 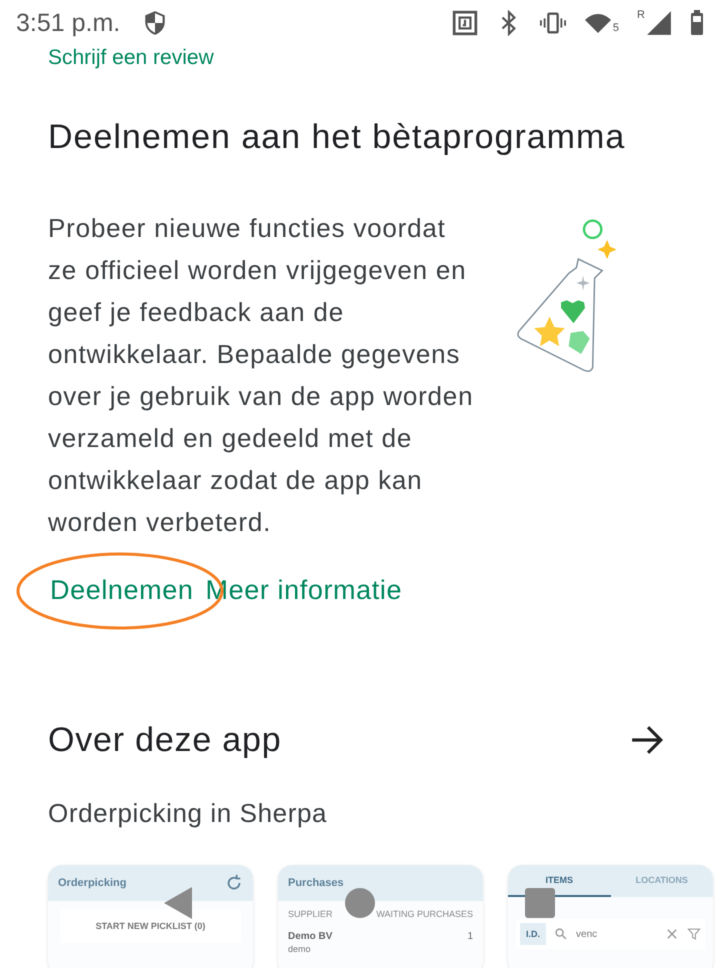 What do you see at coordinates (68, 23) in the screenshot?
I see `clock: 3:51 p.m.` at bounding box center [68, 23].